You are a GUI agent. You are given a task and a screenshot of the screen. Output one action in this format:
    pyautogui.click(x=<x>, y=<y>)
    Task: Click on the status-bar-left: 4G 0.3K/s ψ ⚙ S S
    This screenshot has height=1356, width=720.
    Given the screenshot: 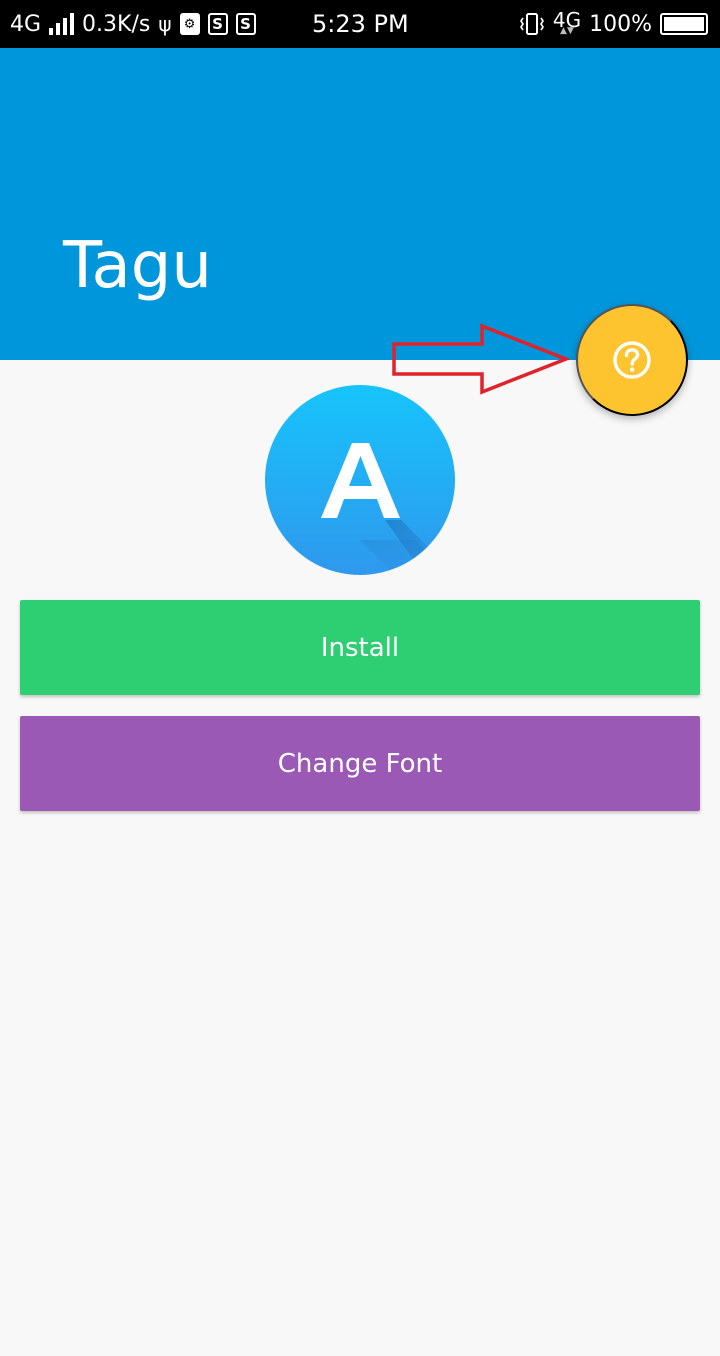 What is the action you would take?
    pyautogui.click(x=133, y=24)
    